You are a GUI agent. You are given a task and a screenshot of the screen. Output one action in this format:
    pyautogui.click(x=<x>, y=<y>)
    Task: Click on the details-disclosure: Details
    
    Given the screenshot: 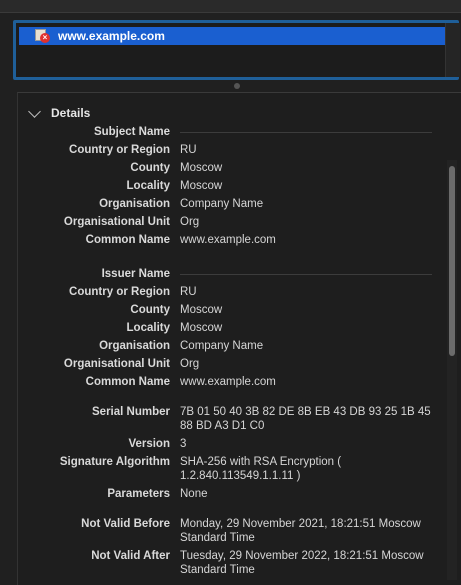 What is the action you would take?
    pyautogui.click(x=59, y=112)
    